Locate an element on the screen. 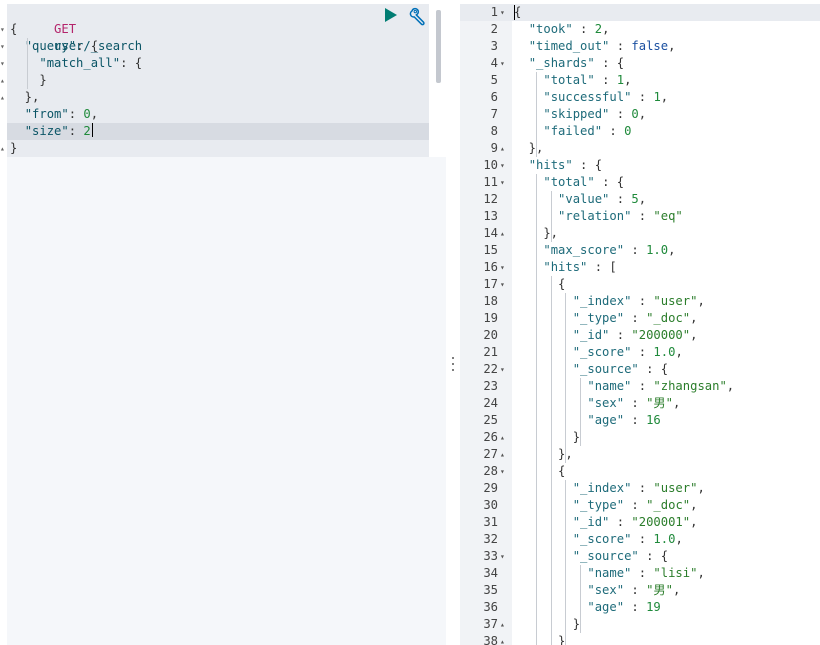 This screenshot has height=645, width=820. line-number: 28 is located at coordinates (490, 471).